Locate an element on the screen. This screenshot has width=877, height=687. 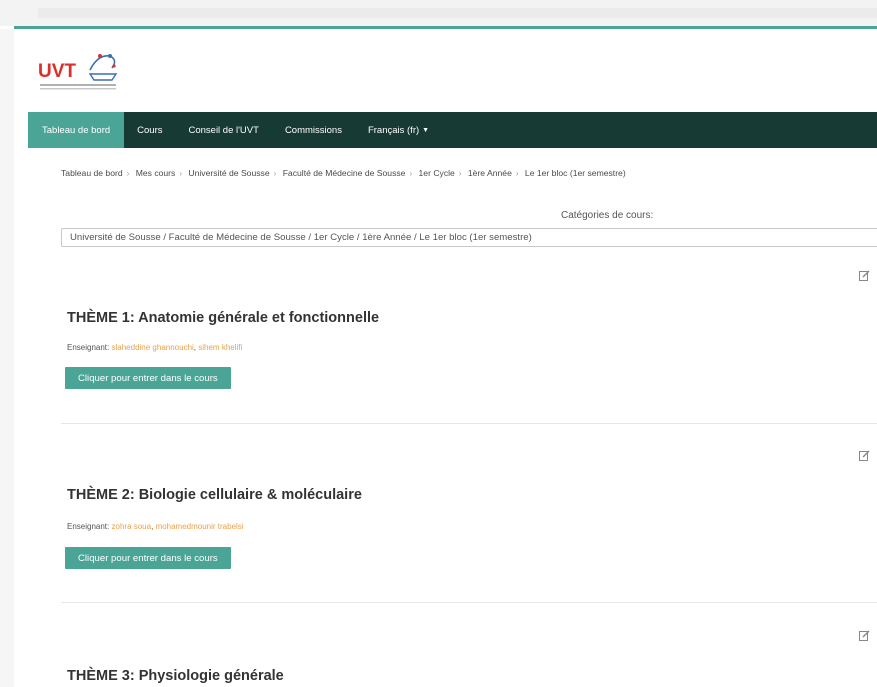
nav-item-courses: Cours is located at coordinates (149, 130).